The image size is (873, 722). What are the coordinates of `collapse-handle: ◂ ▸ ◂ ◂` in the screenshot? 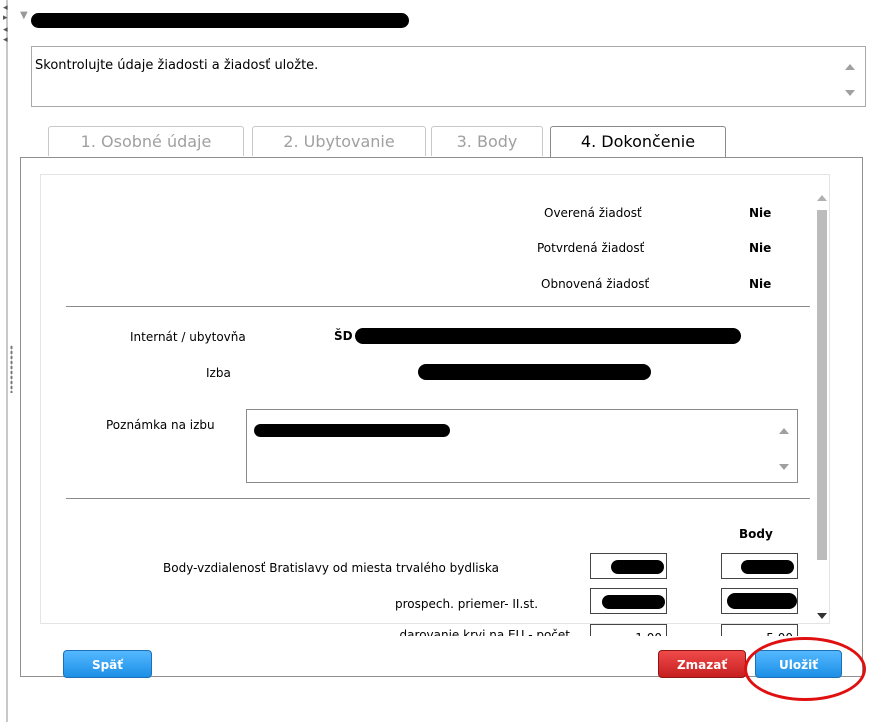 It's located at (8, 29).